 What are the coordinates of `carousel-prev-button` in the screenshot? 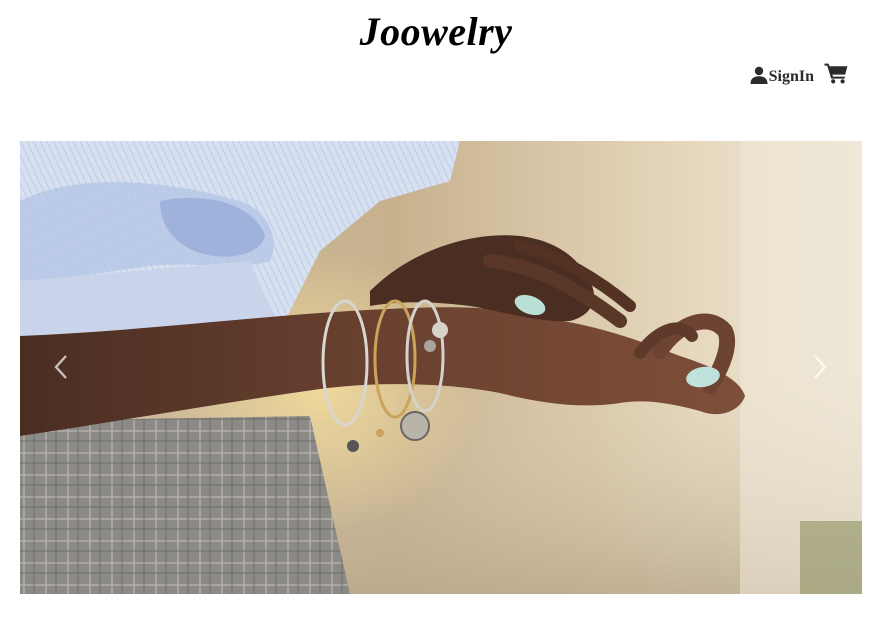 It's located at (61, 367).